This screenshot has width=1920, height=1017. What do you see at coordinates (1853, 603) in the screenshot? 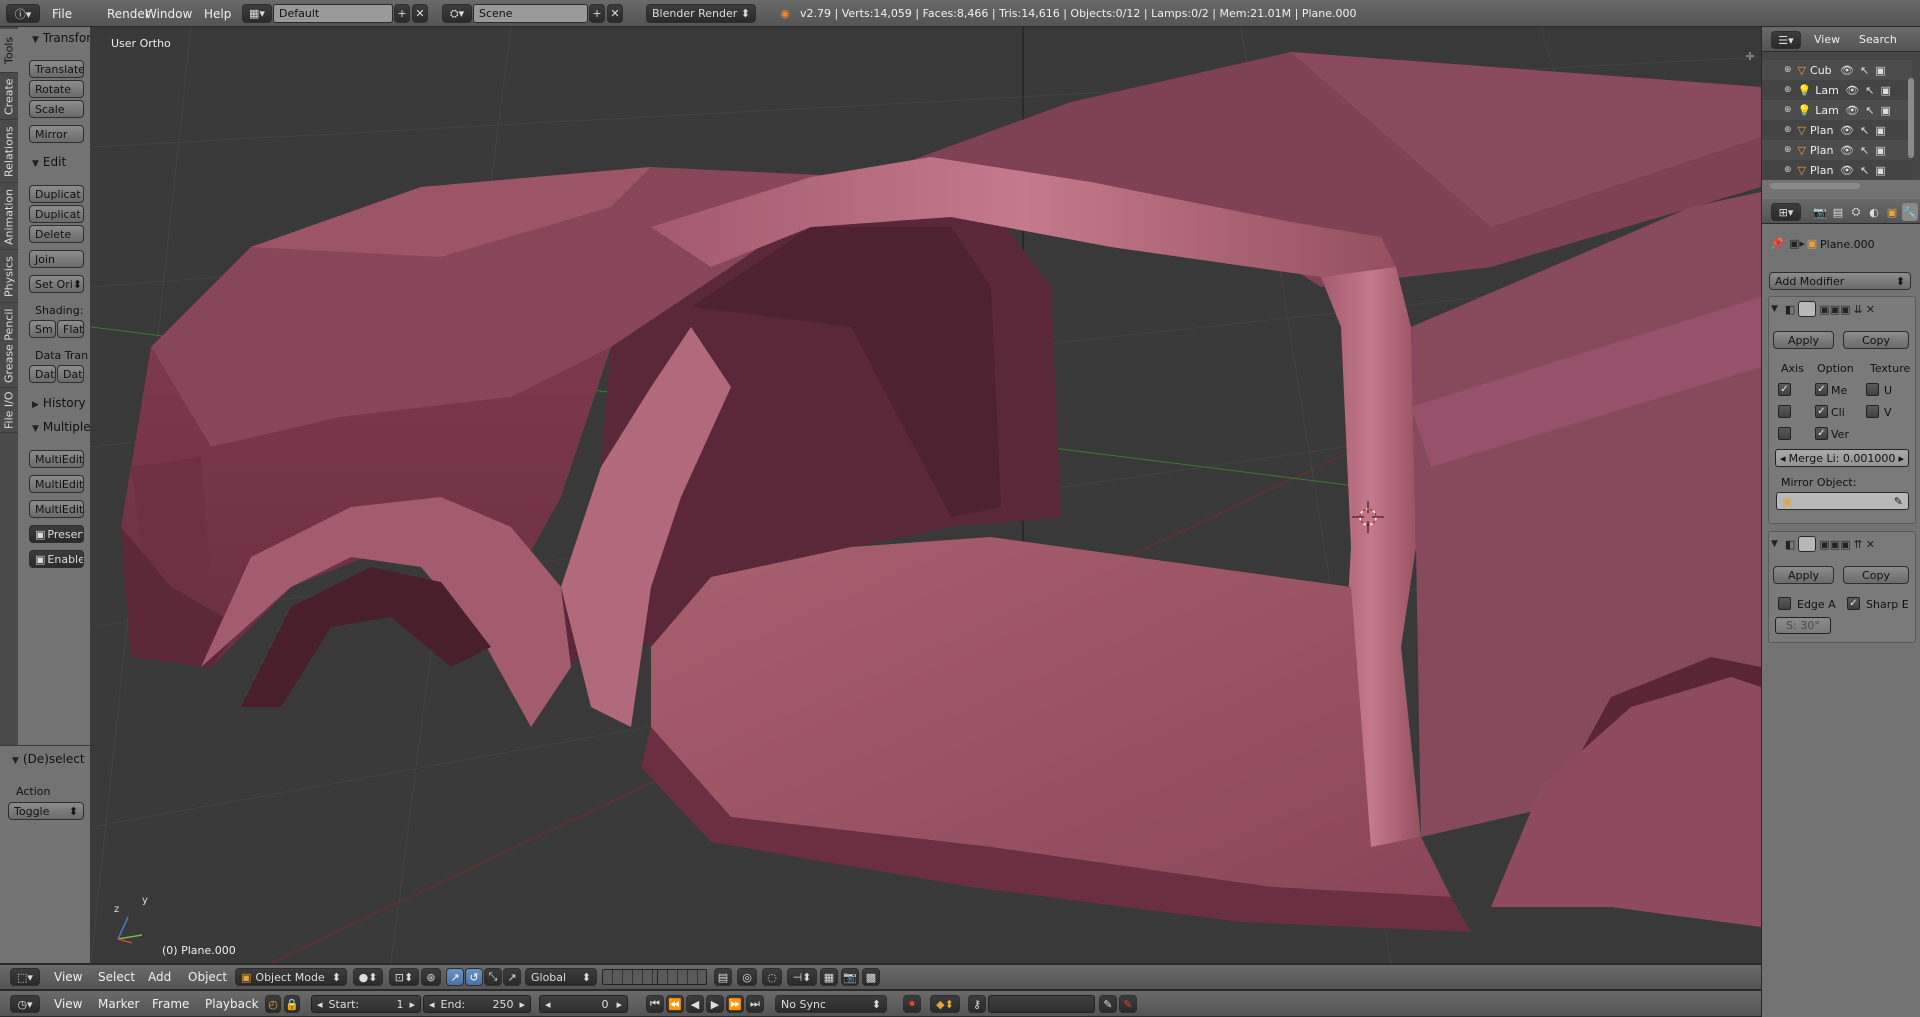
I see `sharp-edges-checkbox: ✓` at bounding box center [1853, 603].